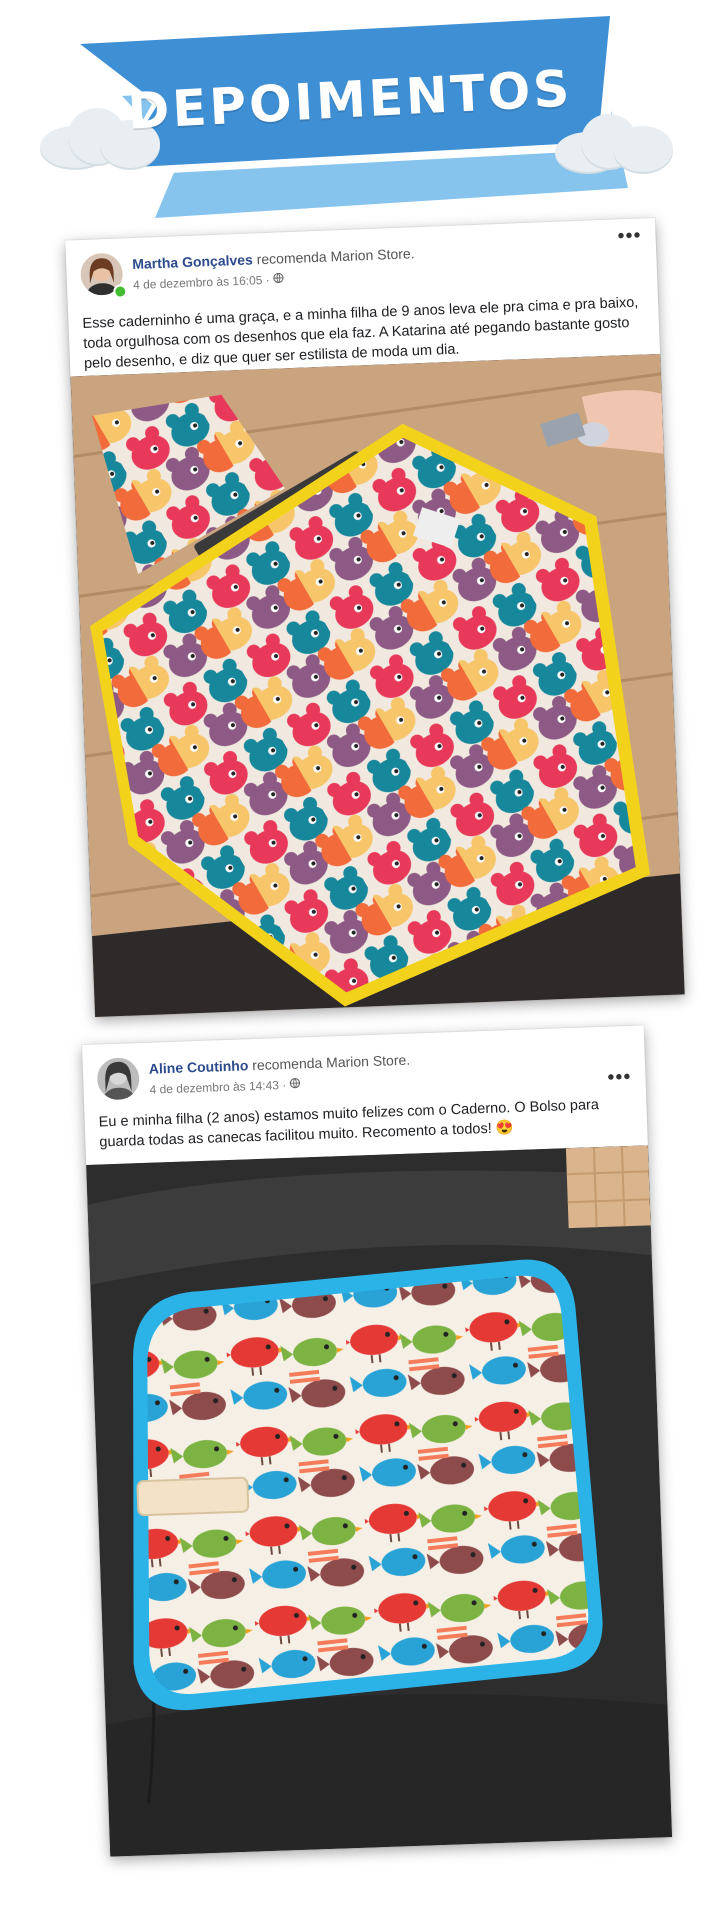 The height and width of the screenshot is (1907, 720). Describe the element at coordinates (118, 1079) in the screenshot. I see `avatar` at that location.